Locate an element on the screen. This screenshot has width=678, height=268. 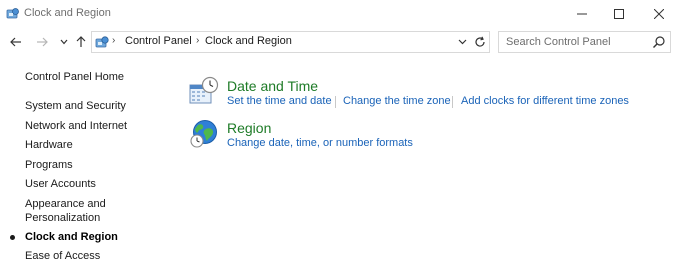
search-box is located at coordinates (584, 42).